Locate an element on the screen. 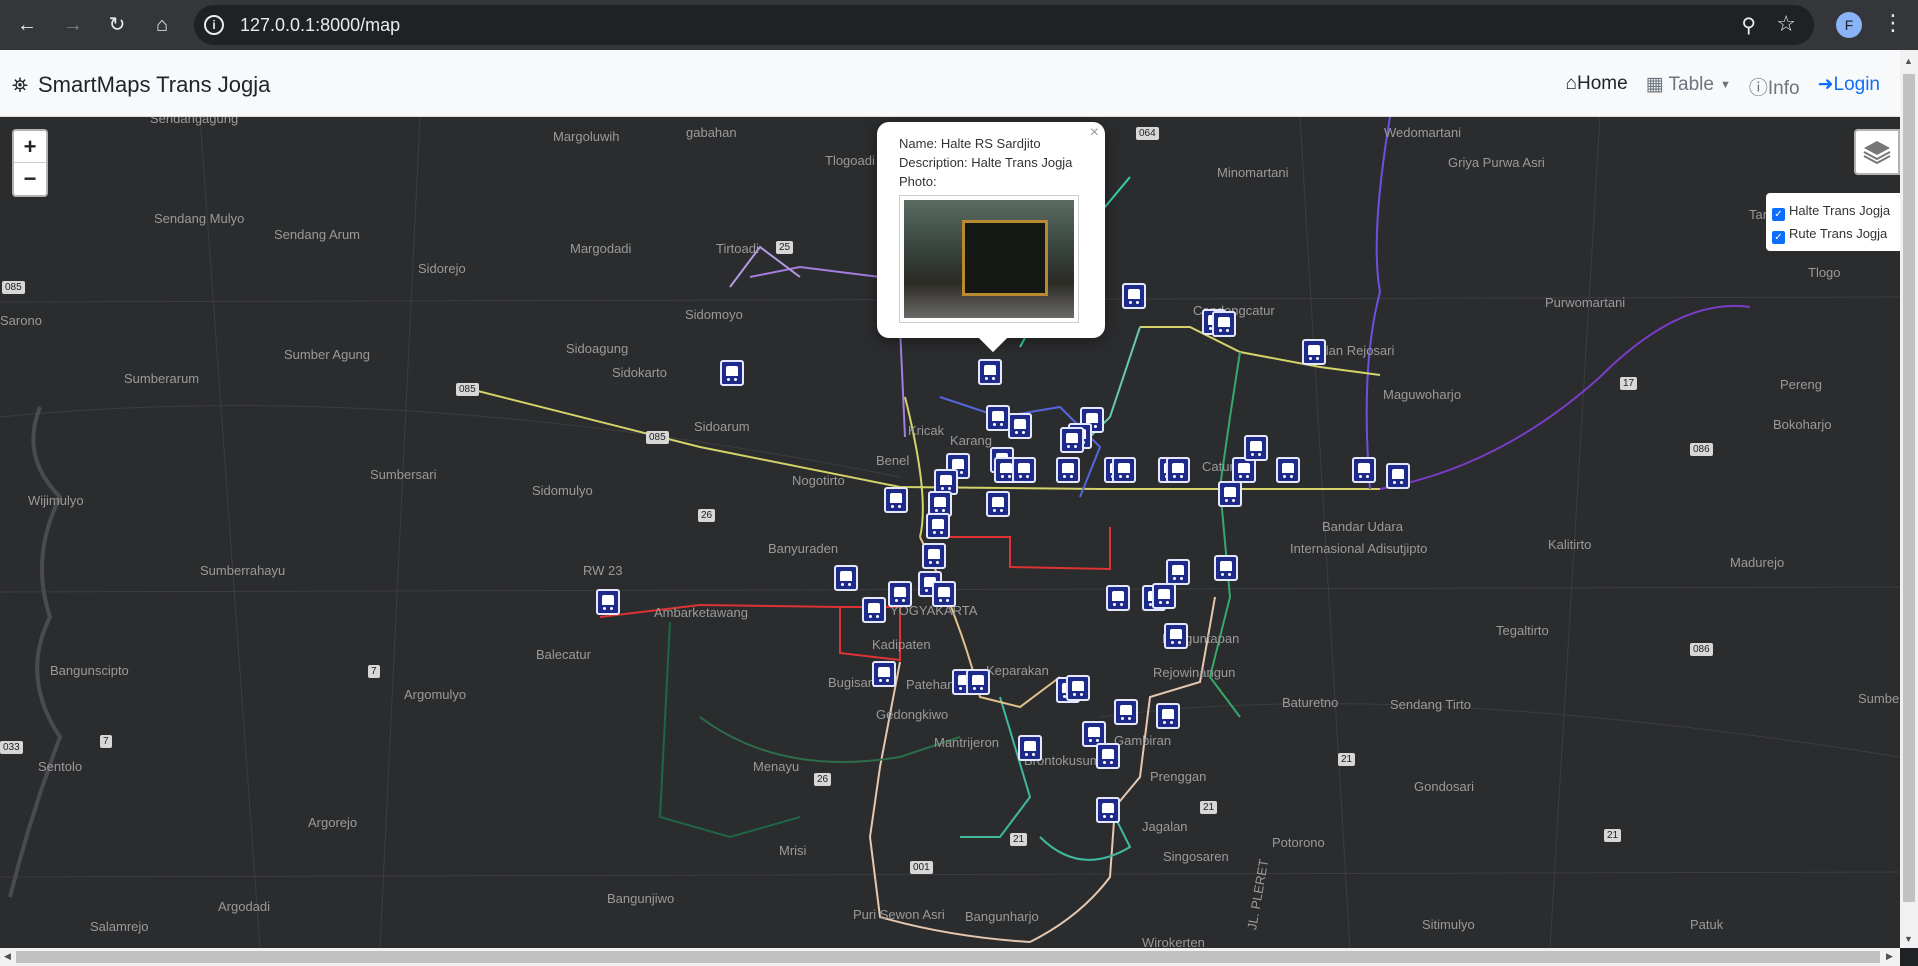 The height and width of the screenshot is (966, 1918). place-label: Kricak is located at coordinates (926, 430).